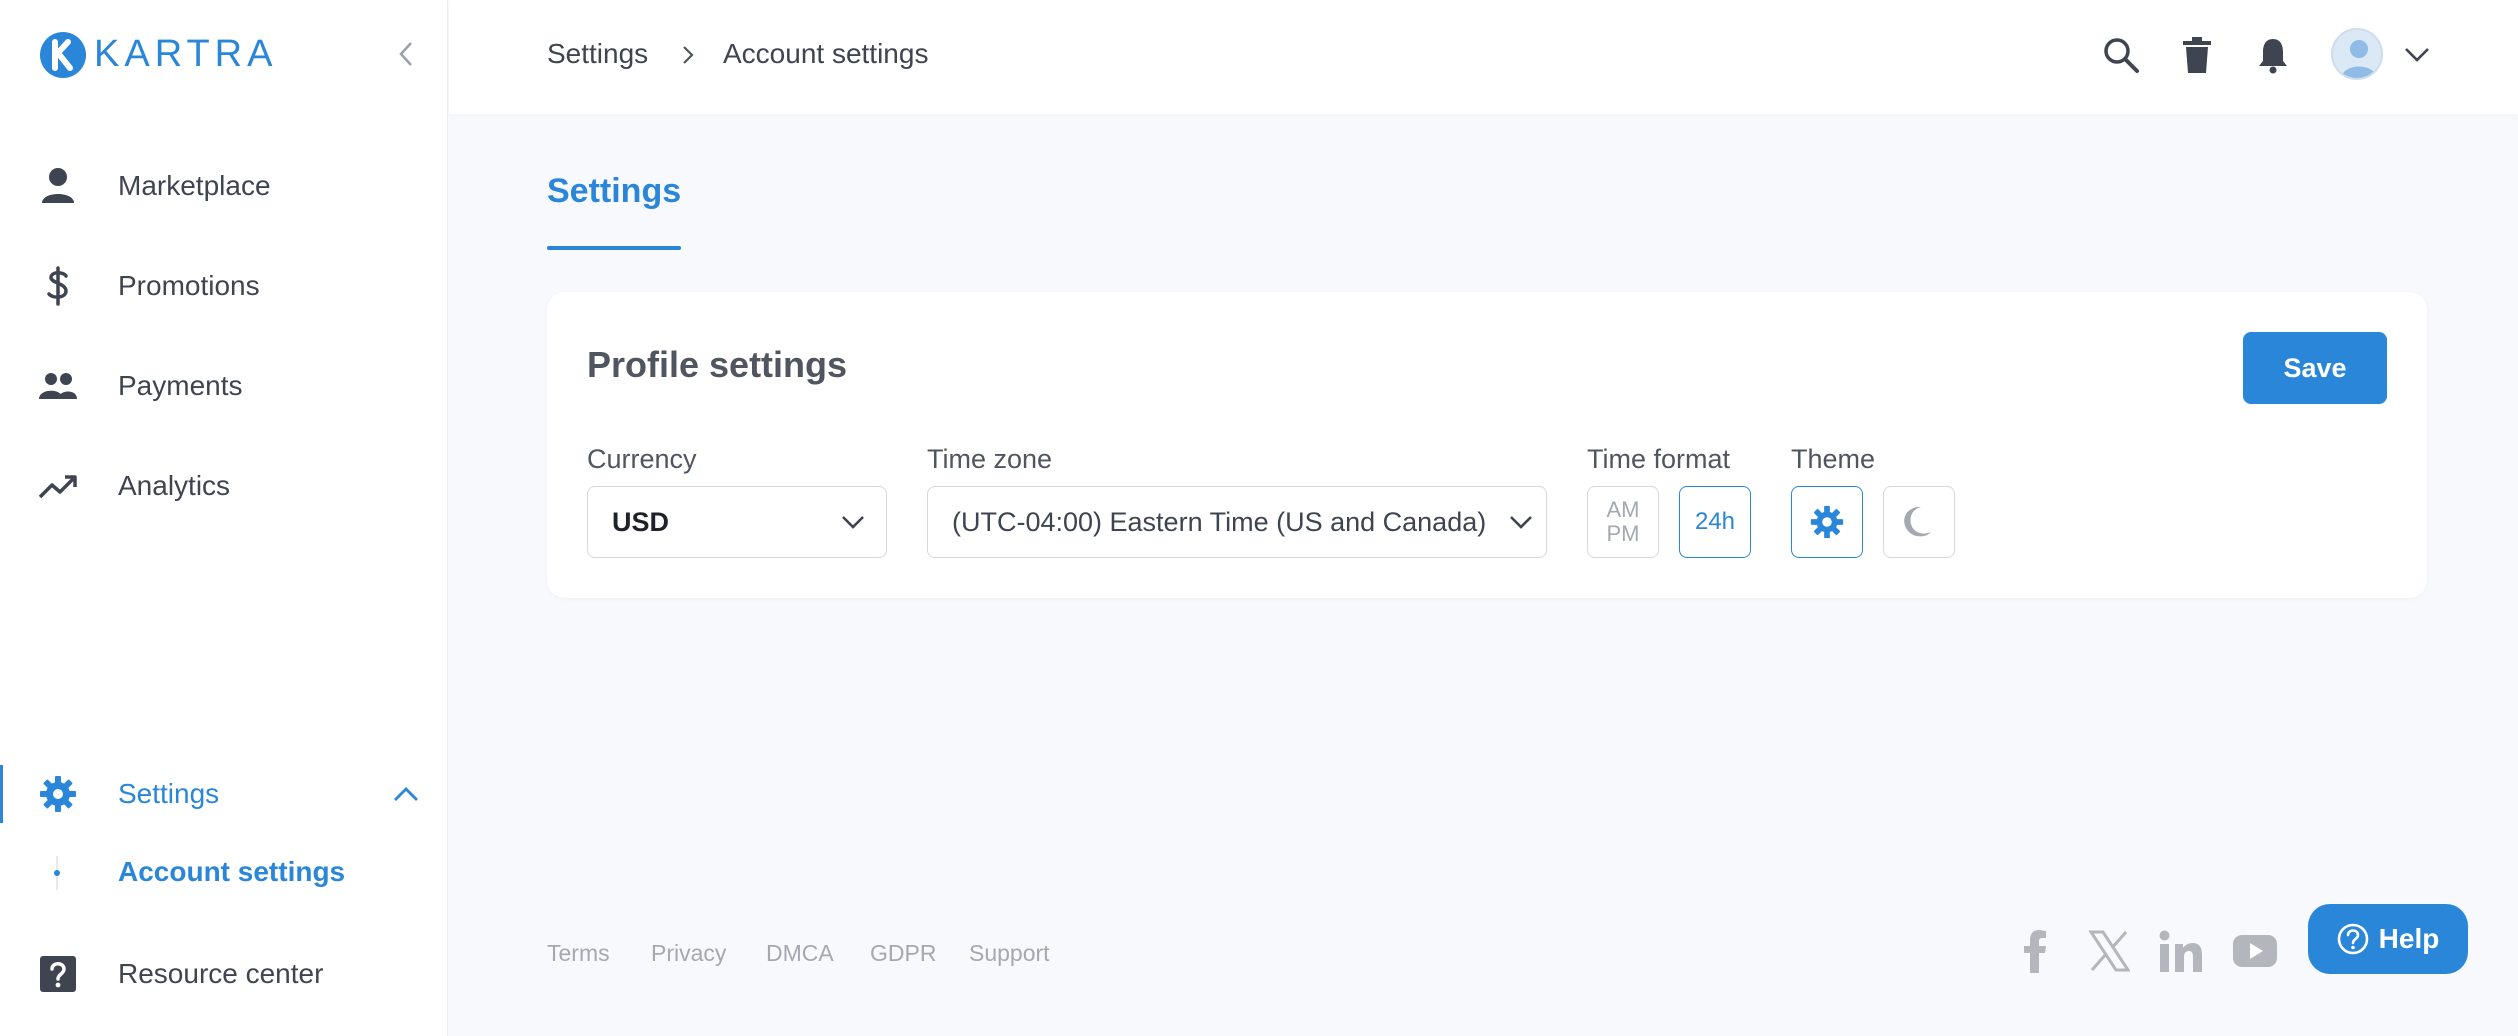 This screenshot has height=1036, width=2518. What do you see at coordinates (614, 191) in the screenshot?
I see `tab-settings: Settings` at bounding box center [614, 191].